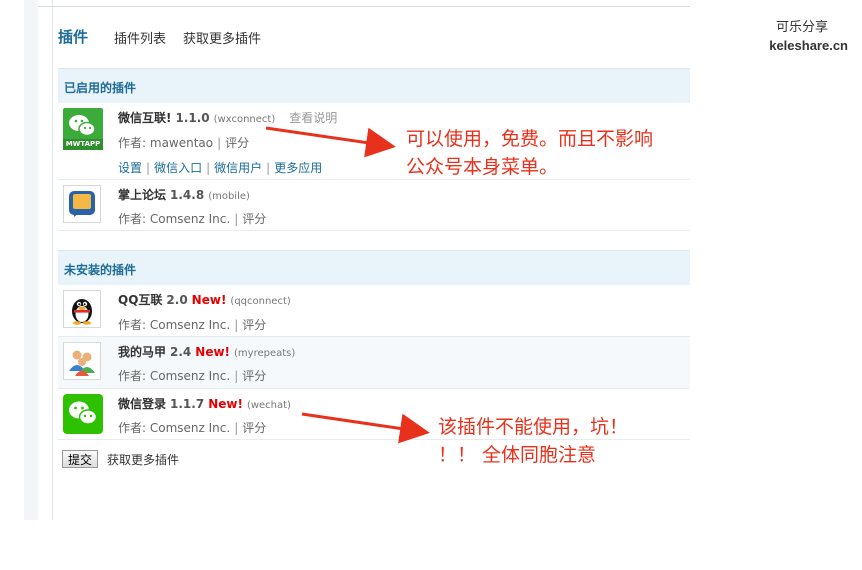 The height and width of the screenshot is (570, 862). What do you see at coordinates (482, 167) in the screenshot?
I see `annotation-top-line2: 公众号本身菜单。` at bounding box center [482, 167].